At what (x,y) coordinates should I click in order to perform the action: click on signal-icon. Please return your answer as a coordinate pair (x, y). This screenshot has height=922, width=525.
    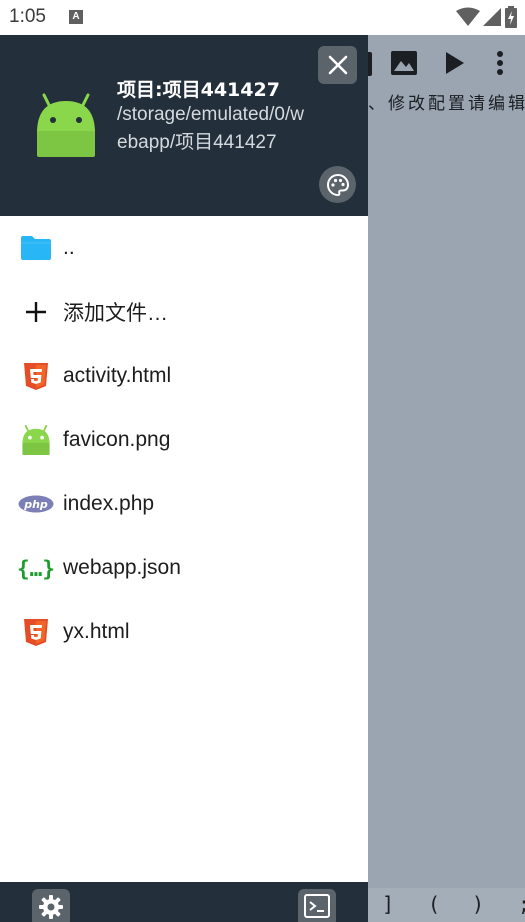
    Looking at the image, I should click on (492, 17).